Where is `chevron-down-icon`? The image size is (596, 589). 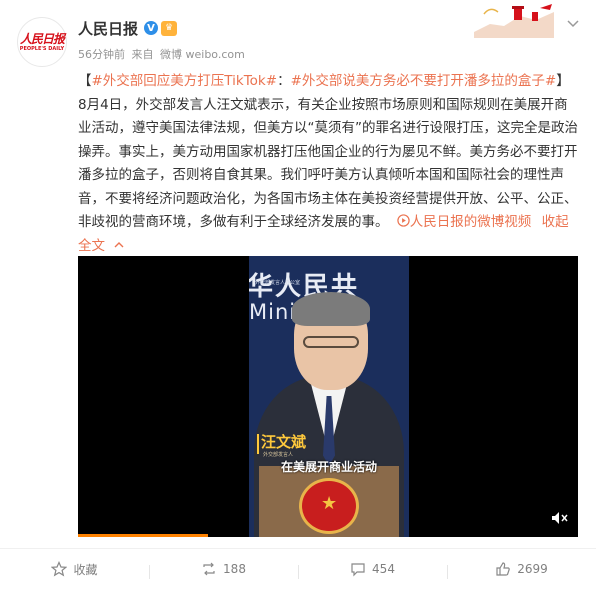
chevron-down-icon is located at coordinates (573, 23).